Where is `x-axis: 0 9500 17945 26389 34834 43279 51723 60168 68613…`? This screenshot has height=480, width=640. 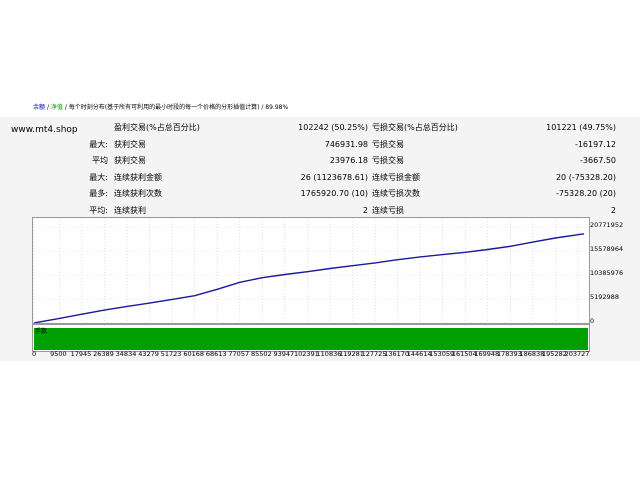 x-axis: 0 9500 17945 26389 34834 43279 51723 60168 68613… is located at coordinates (310, 355).